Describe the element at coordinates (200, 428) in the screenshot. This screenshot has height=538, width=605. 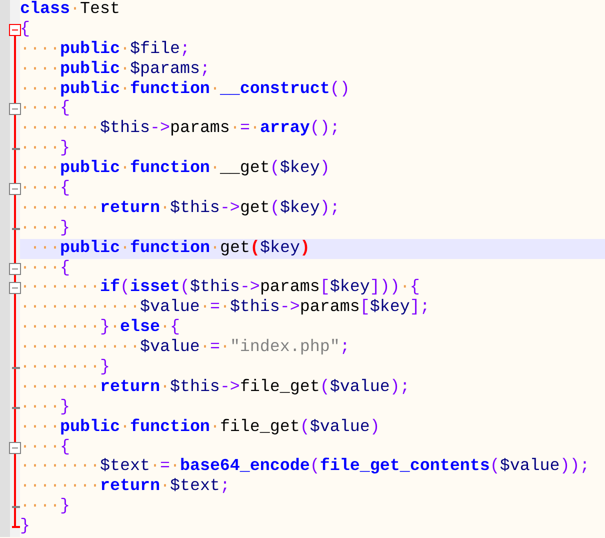
I see `code-line: ····public·function·file_get($value)` at that location.